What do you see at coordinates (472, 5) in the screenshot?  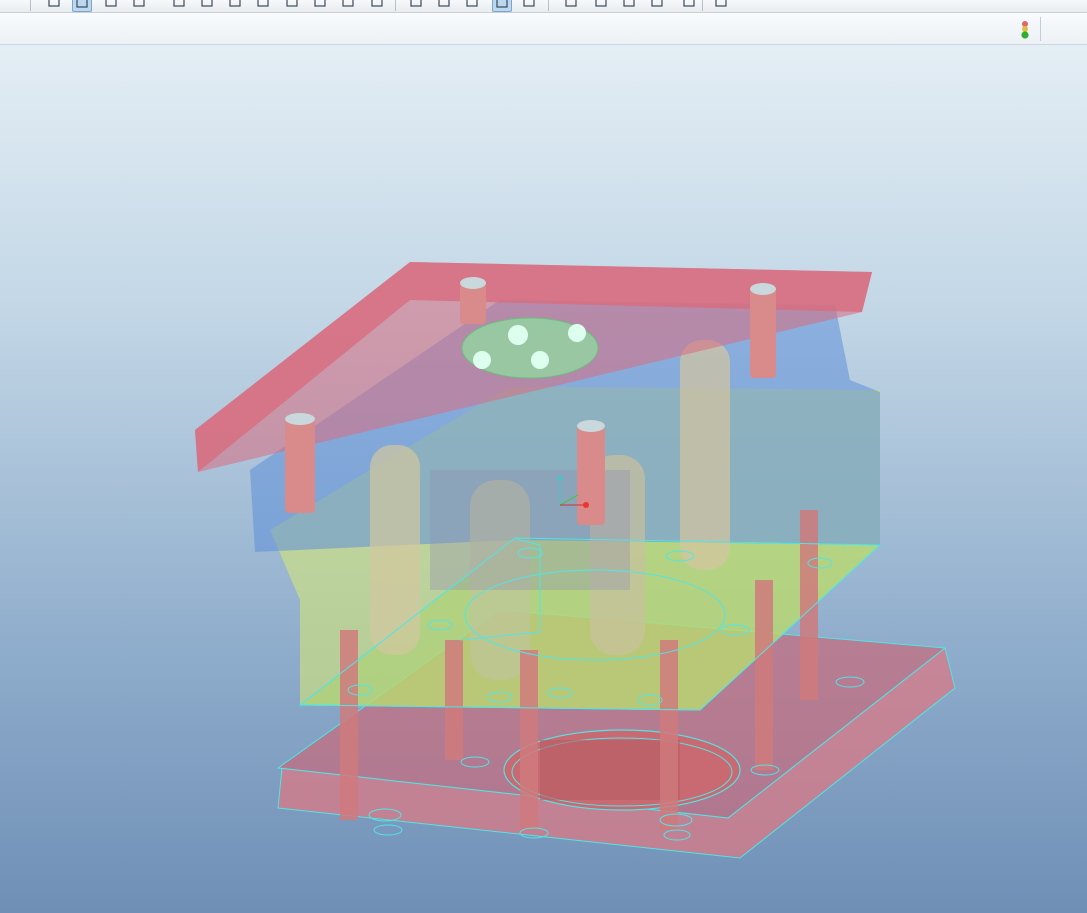 I see `no-hidden-icon` at bounding box center [472, 5].